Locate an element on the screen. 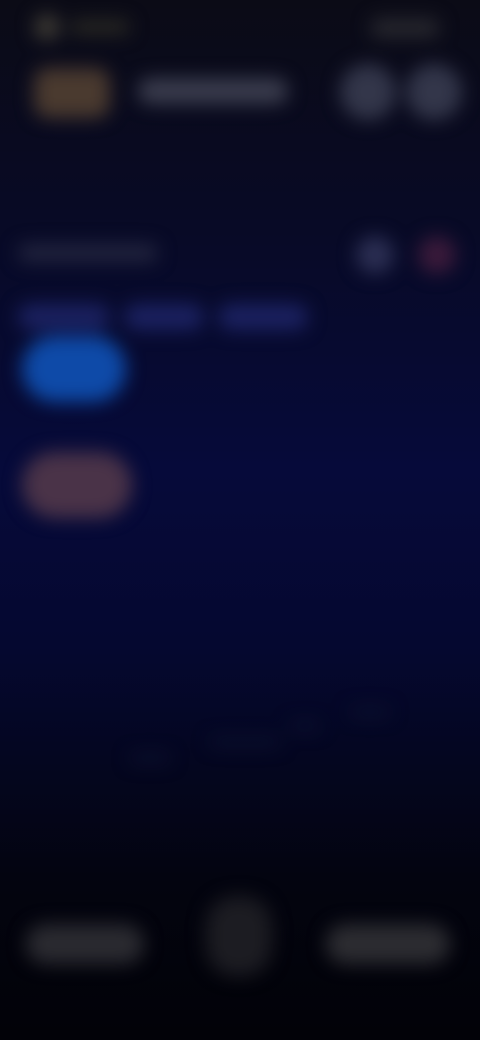 The height and width of the screenshot is (1040, 480). bottom-right-button is located at coordinates (388, 944).